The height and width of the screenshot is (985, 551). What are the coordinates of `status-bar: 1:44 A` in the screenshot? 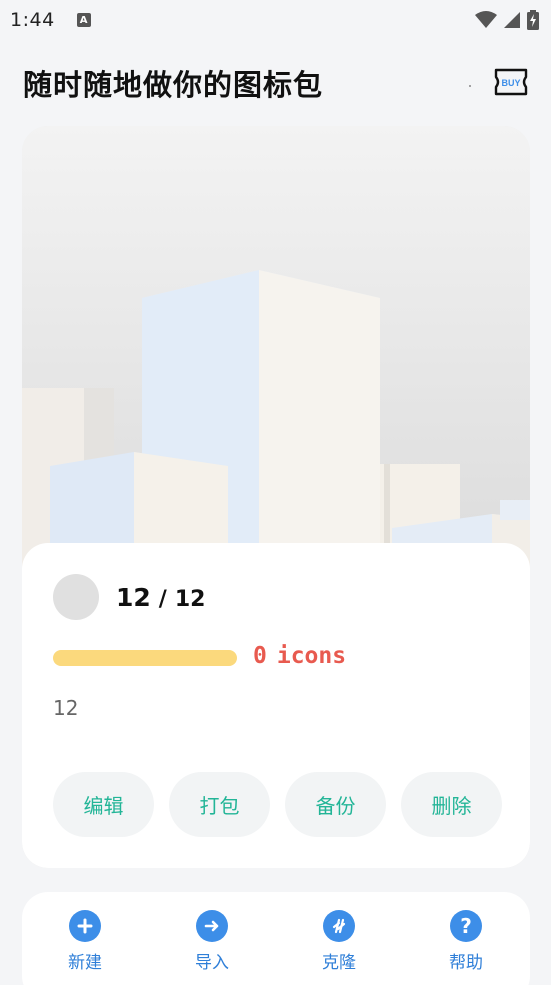 It's located at (275, 20).